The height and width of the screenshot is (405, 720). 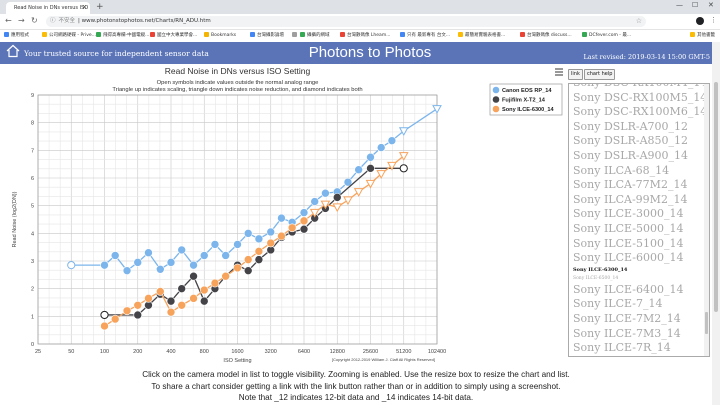 I want to click on bookmark-label: Bookmarks, so click(x=224, y=35).